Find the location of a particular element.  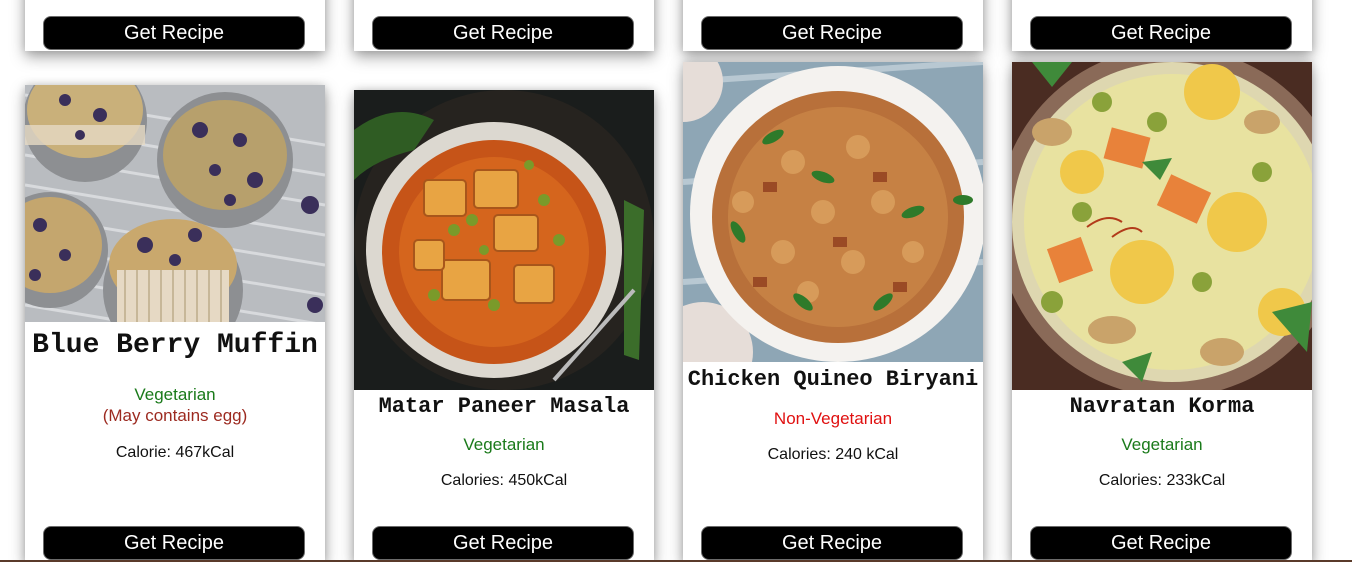

blueberry-muffins-photo is located at coordinates (175, 203).